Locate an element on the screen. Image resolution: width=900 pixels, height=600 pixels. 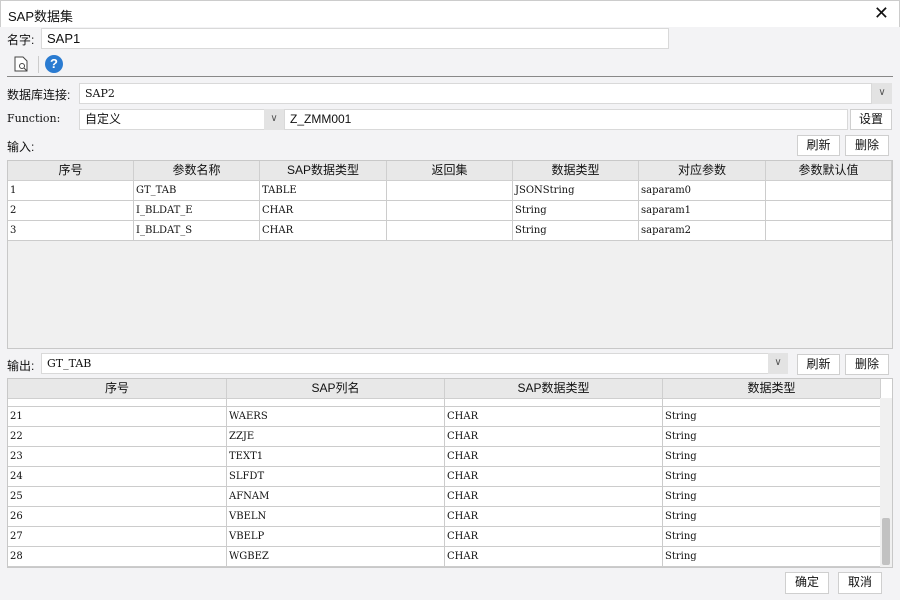
table-row: 27 VBELP CHAR String is located at coordinates (444, 537).